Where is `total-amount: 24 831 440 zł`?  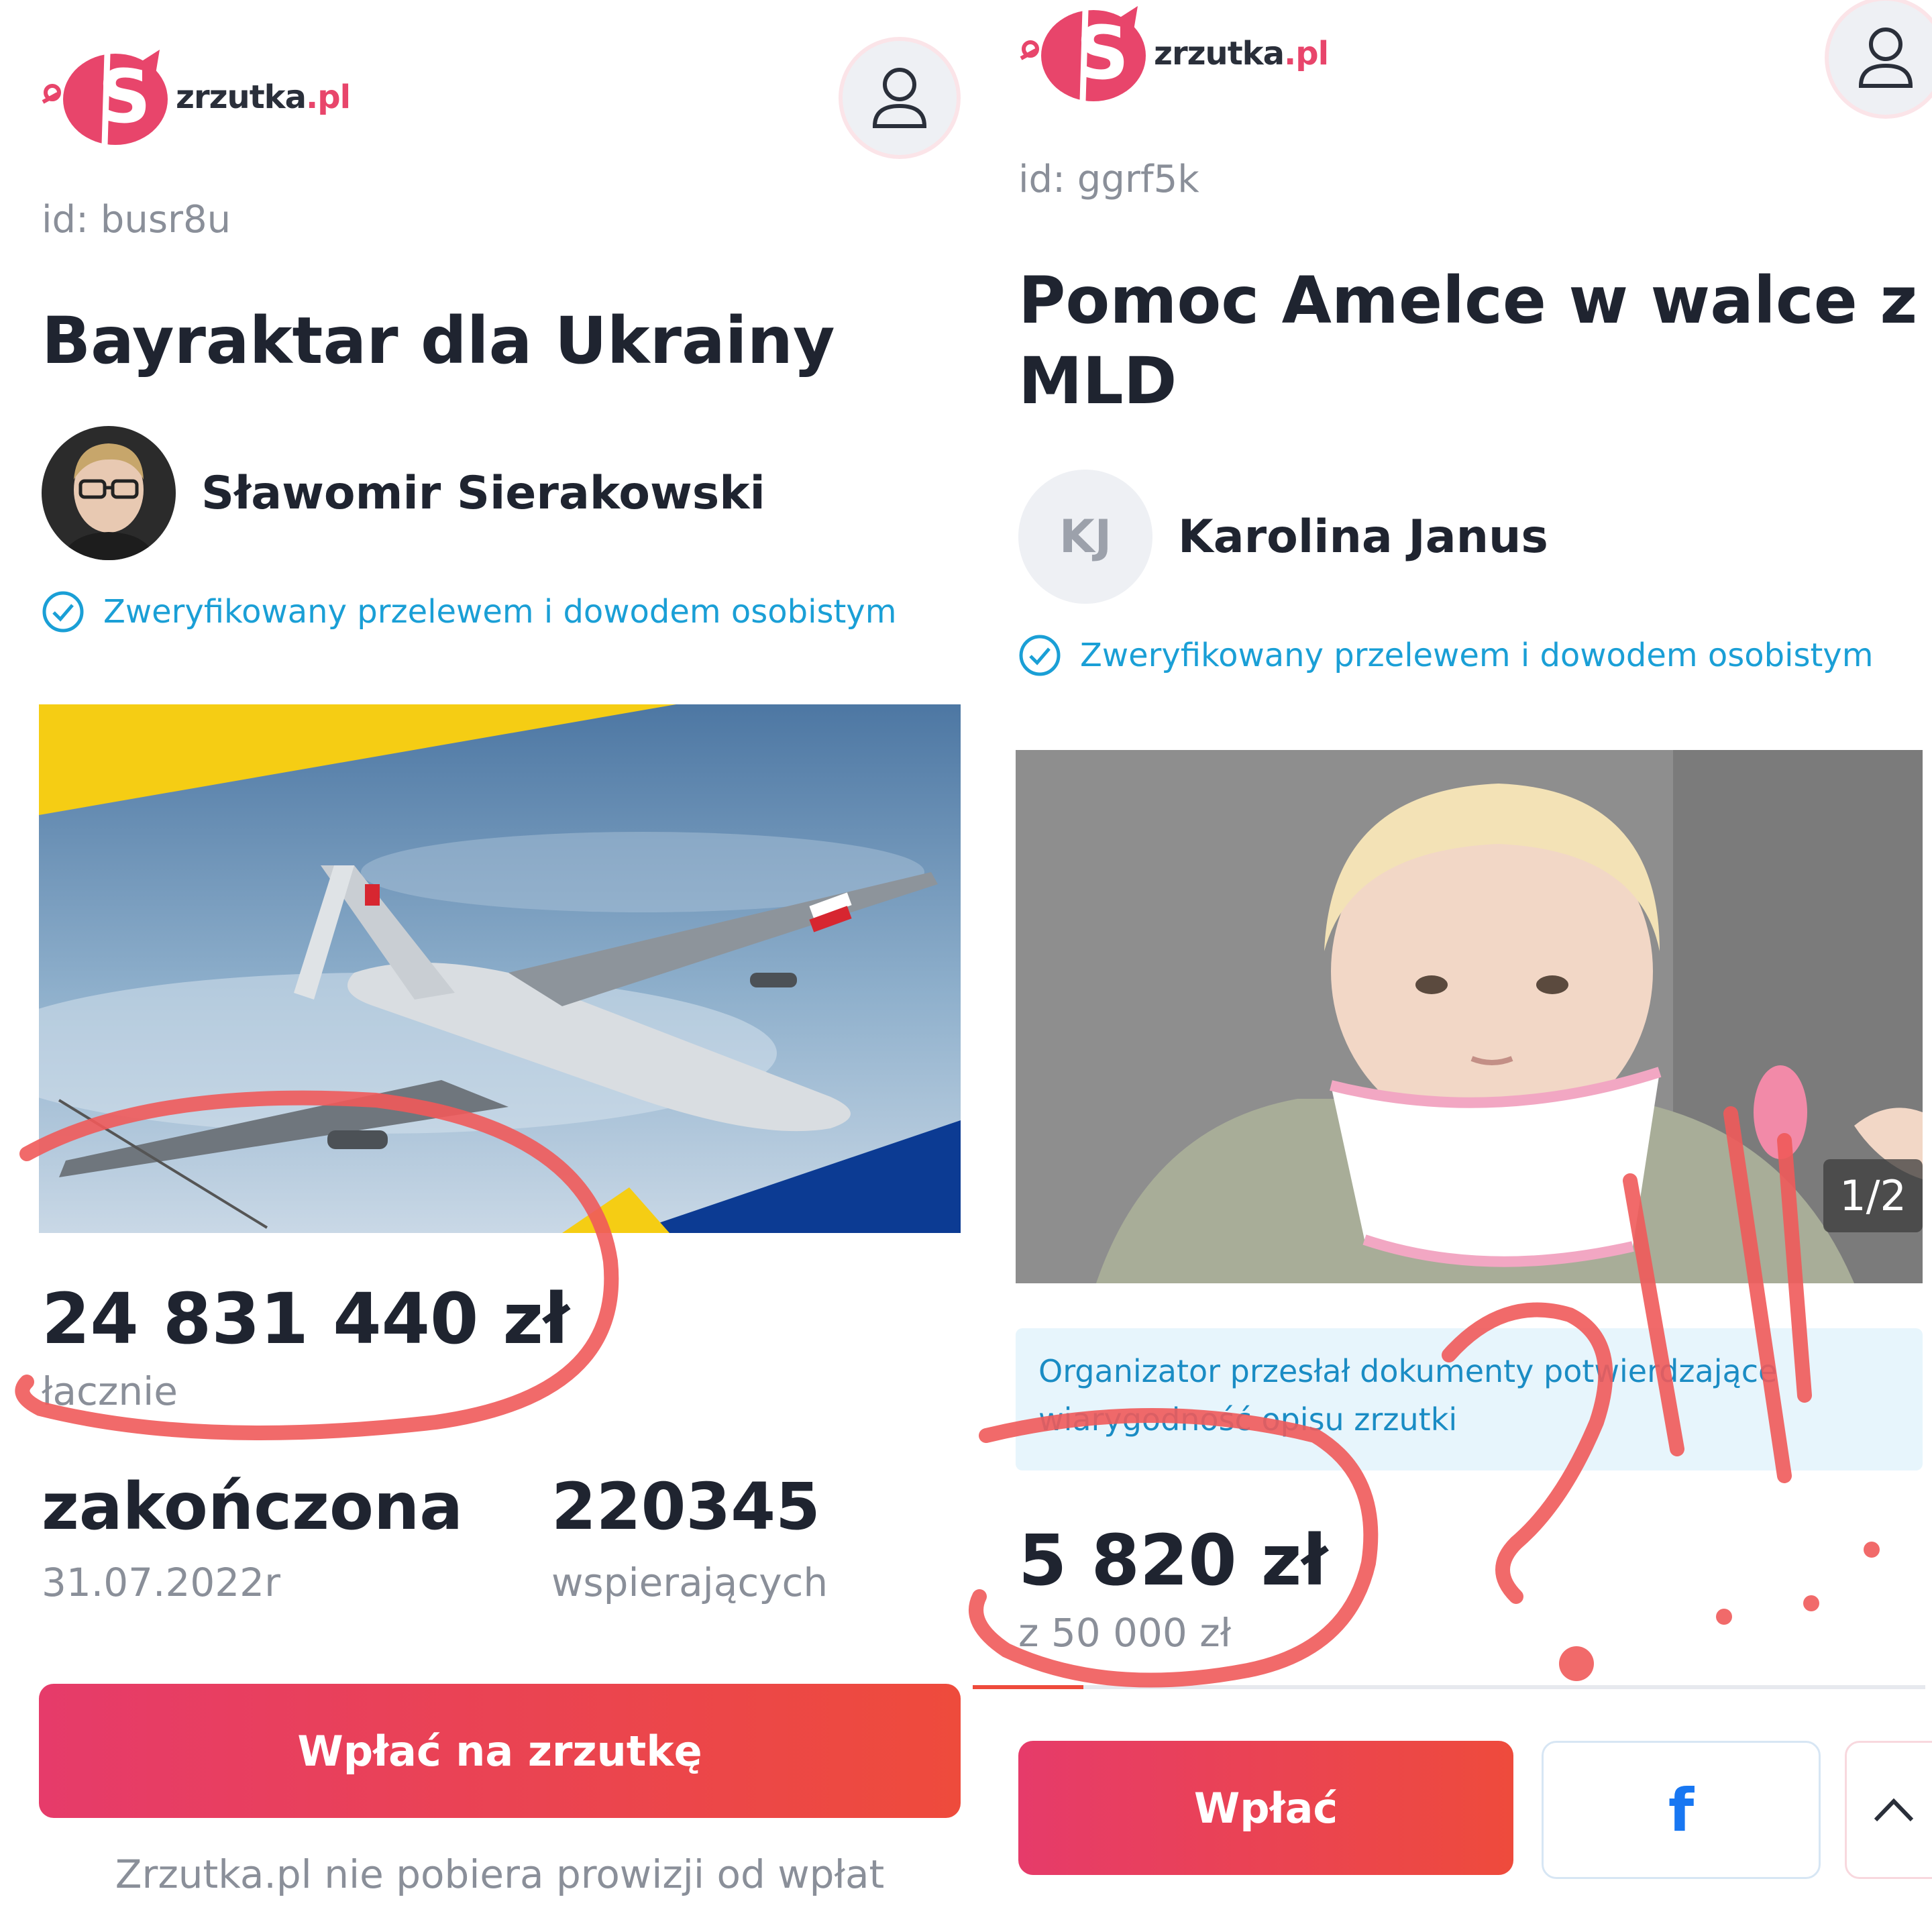 total-amount: 24 831 440 zł is located at coordinates (306, 1319).